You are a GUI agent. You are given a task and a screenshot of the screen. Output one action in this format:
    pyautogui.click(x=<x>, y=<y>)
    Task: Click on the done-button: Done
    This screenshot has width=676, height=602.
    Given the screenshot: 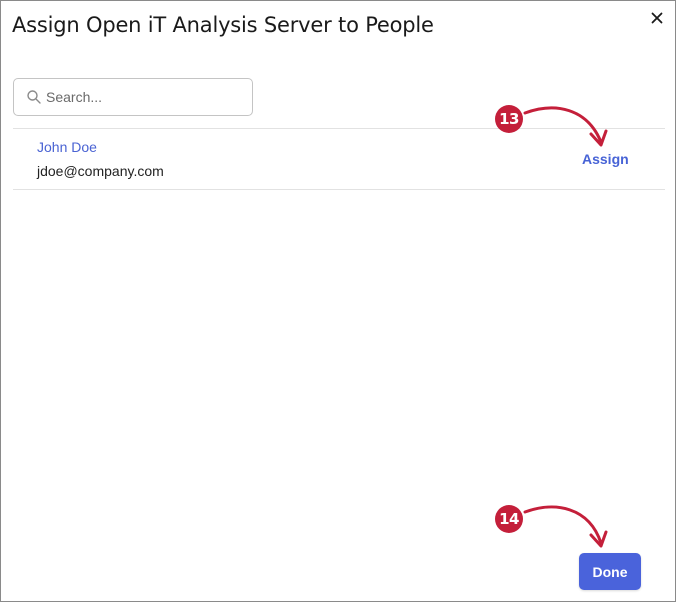 What is the action you would take?
    pyautogui.click(x=610, y=571)
    